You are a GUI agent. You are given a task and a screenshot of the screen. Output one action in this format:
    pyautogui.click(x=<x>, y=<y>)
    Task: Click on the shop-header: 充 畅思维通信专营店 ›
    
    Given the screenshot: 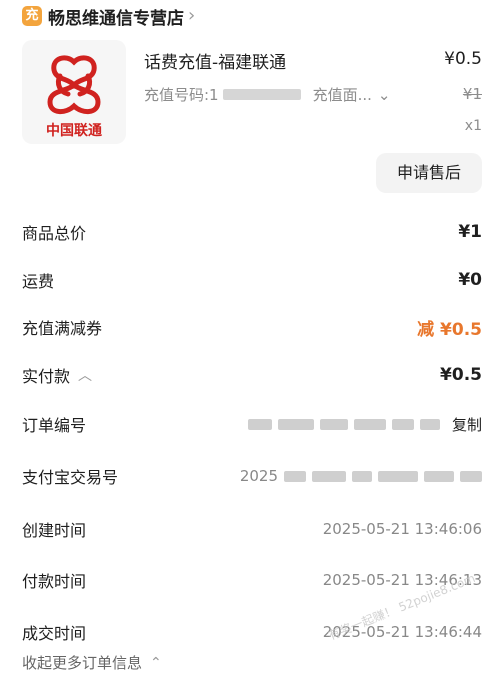 What is the action you would take?
    pyautogui.click(x=109, y=16)
    